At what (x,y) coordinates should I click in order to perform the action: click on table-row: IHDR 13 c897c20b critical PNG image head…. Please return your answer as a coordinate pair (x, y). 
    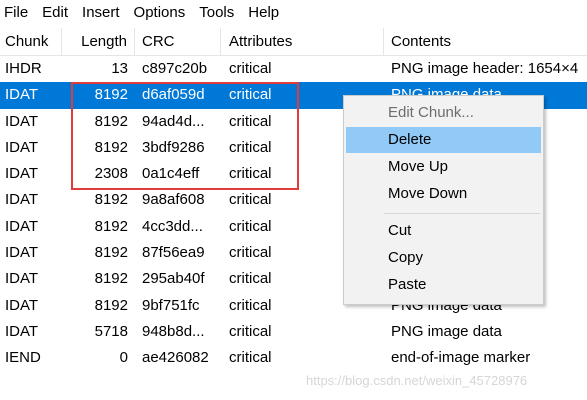
    Looking at the image, I should click on (293, 69).